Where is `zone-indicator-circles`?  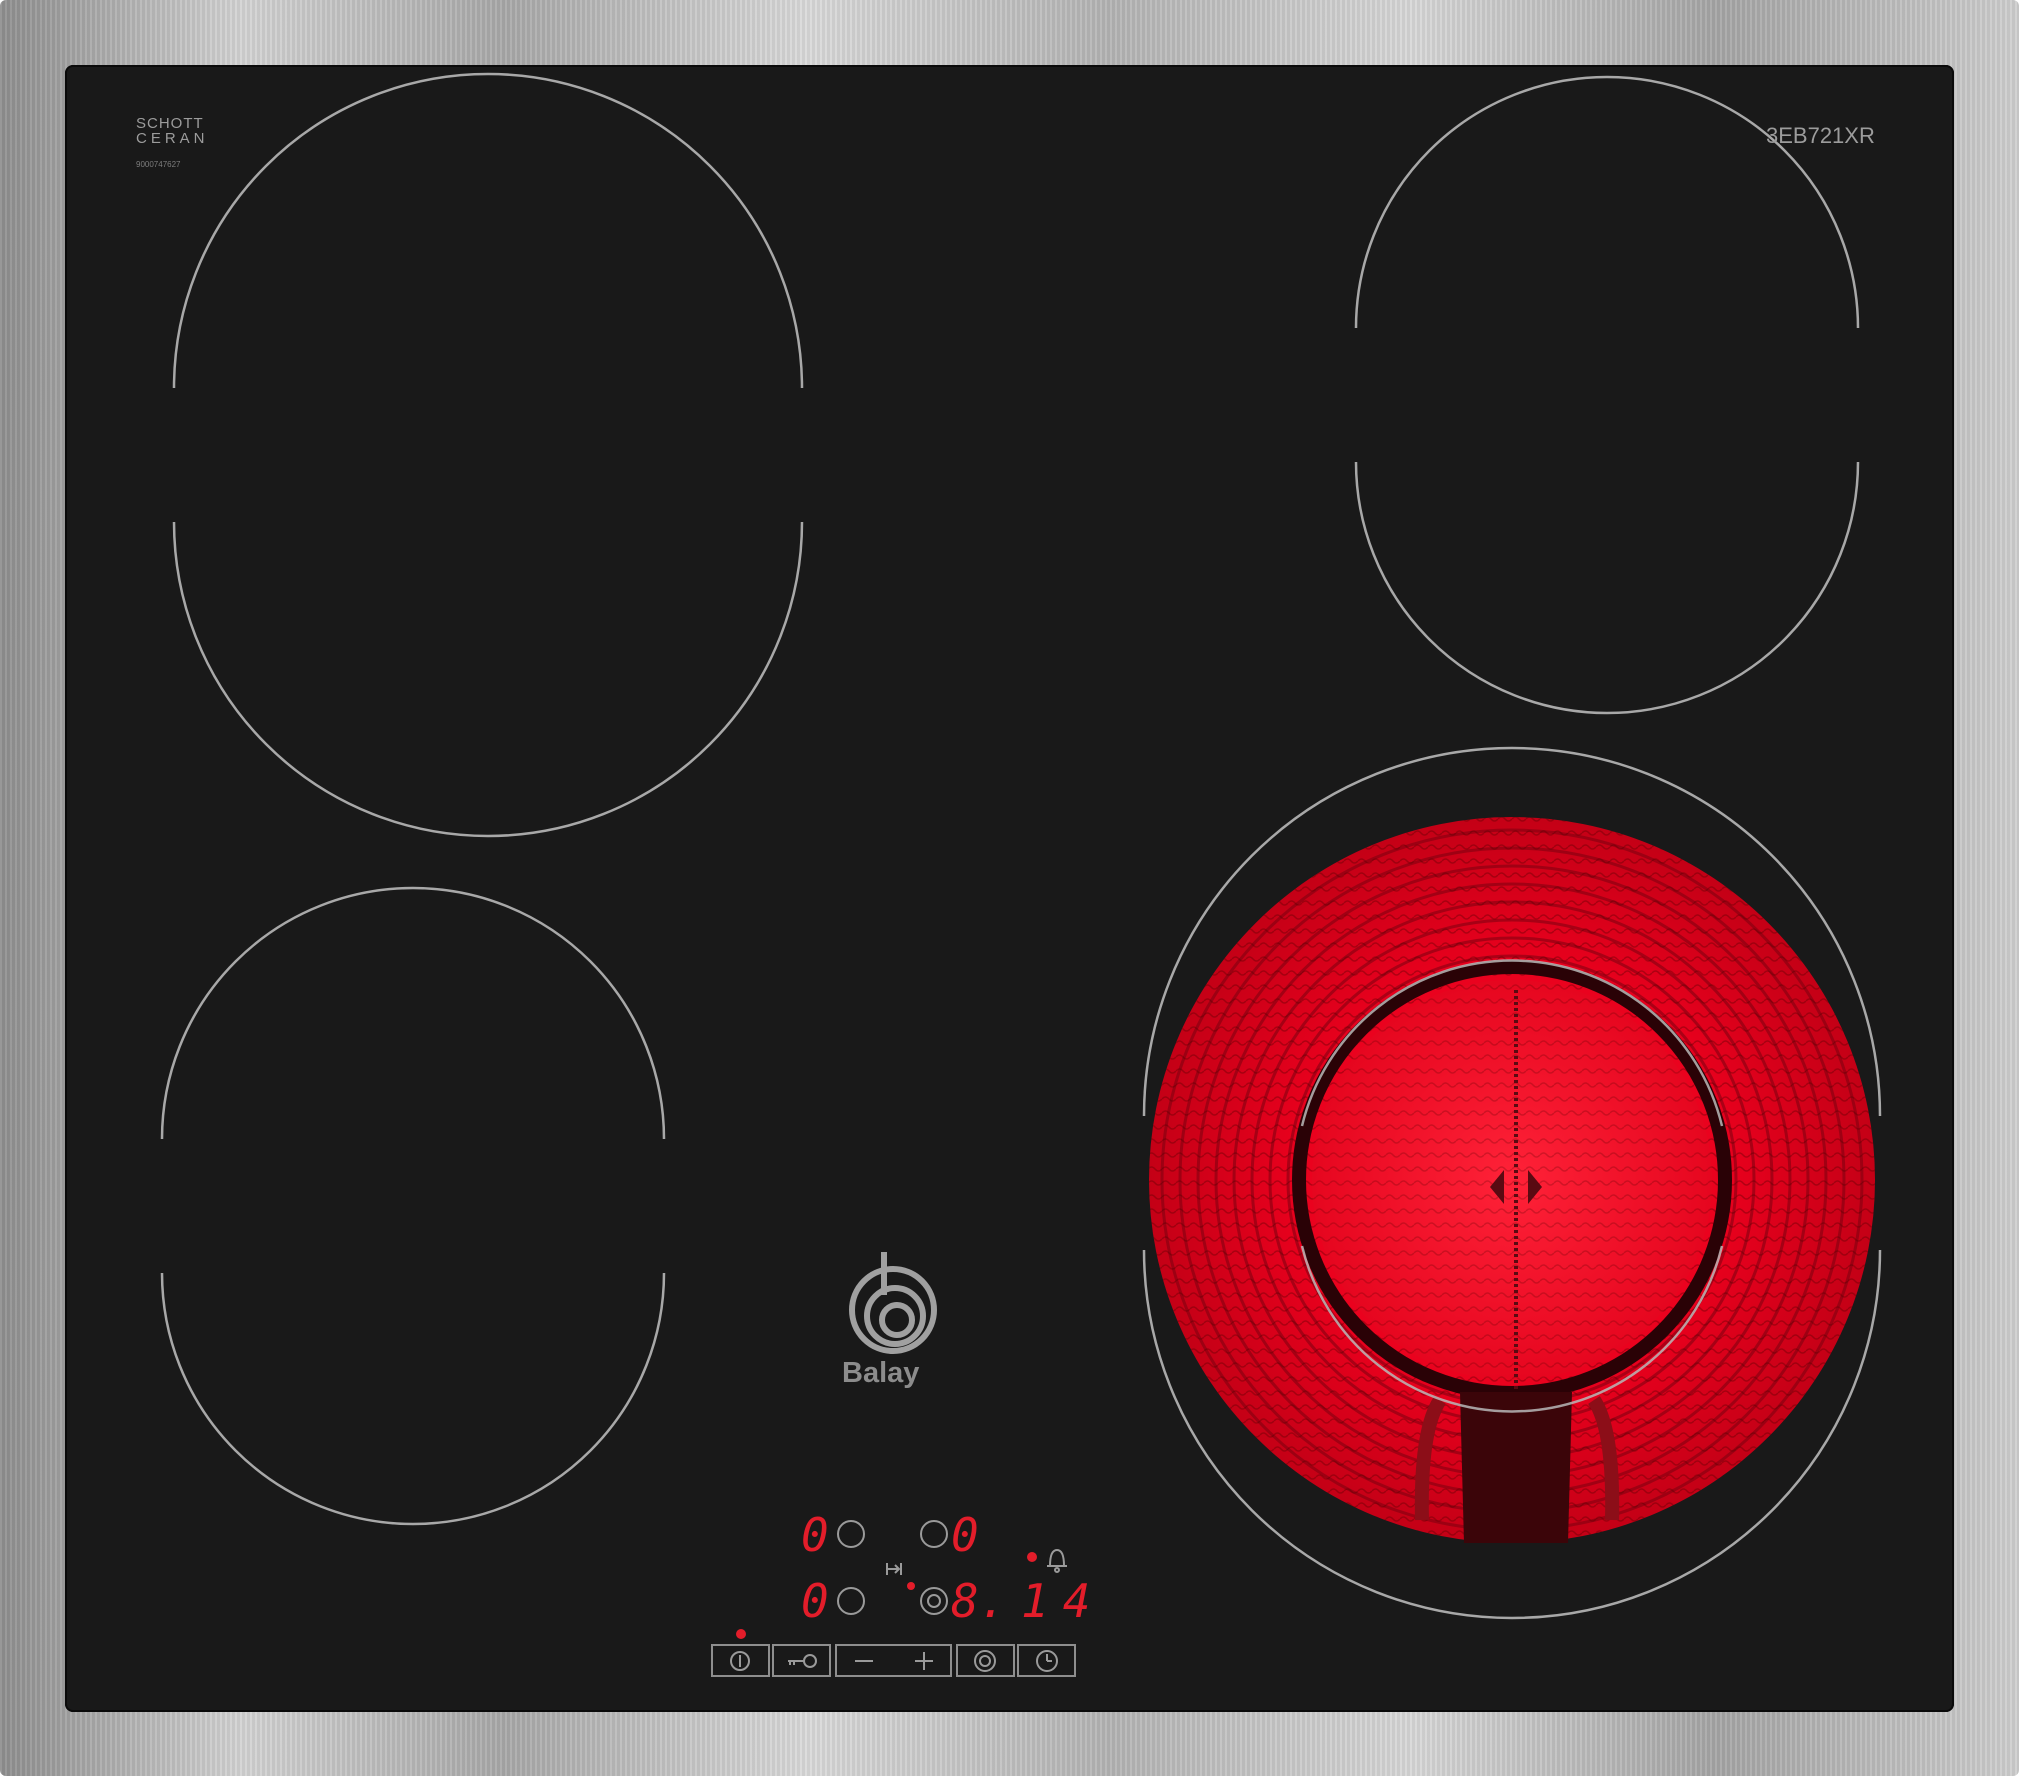
zone-indicator-circles is located at coordinates (892, 1567).